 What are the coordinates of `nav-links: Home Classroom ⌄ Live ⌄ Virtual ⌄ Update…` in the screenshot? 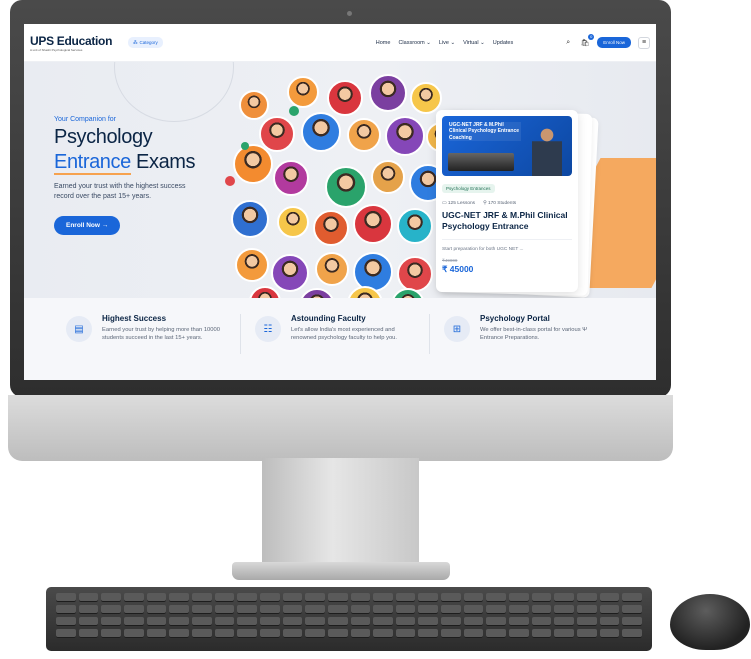 It's located at (444, 43).